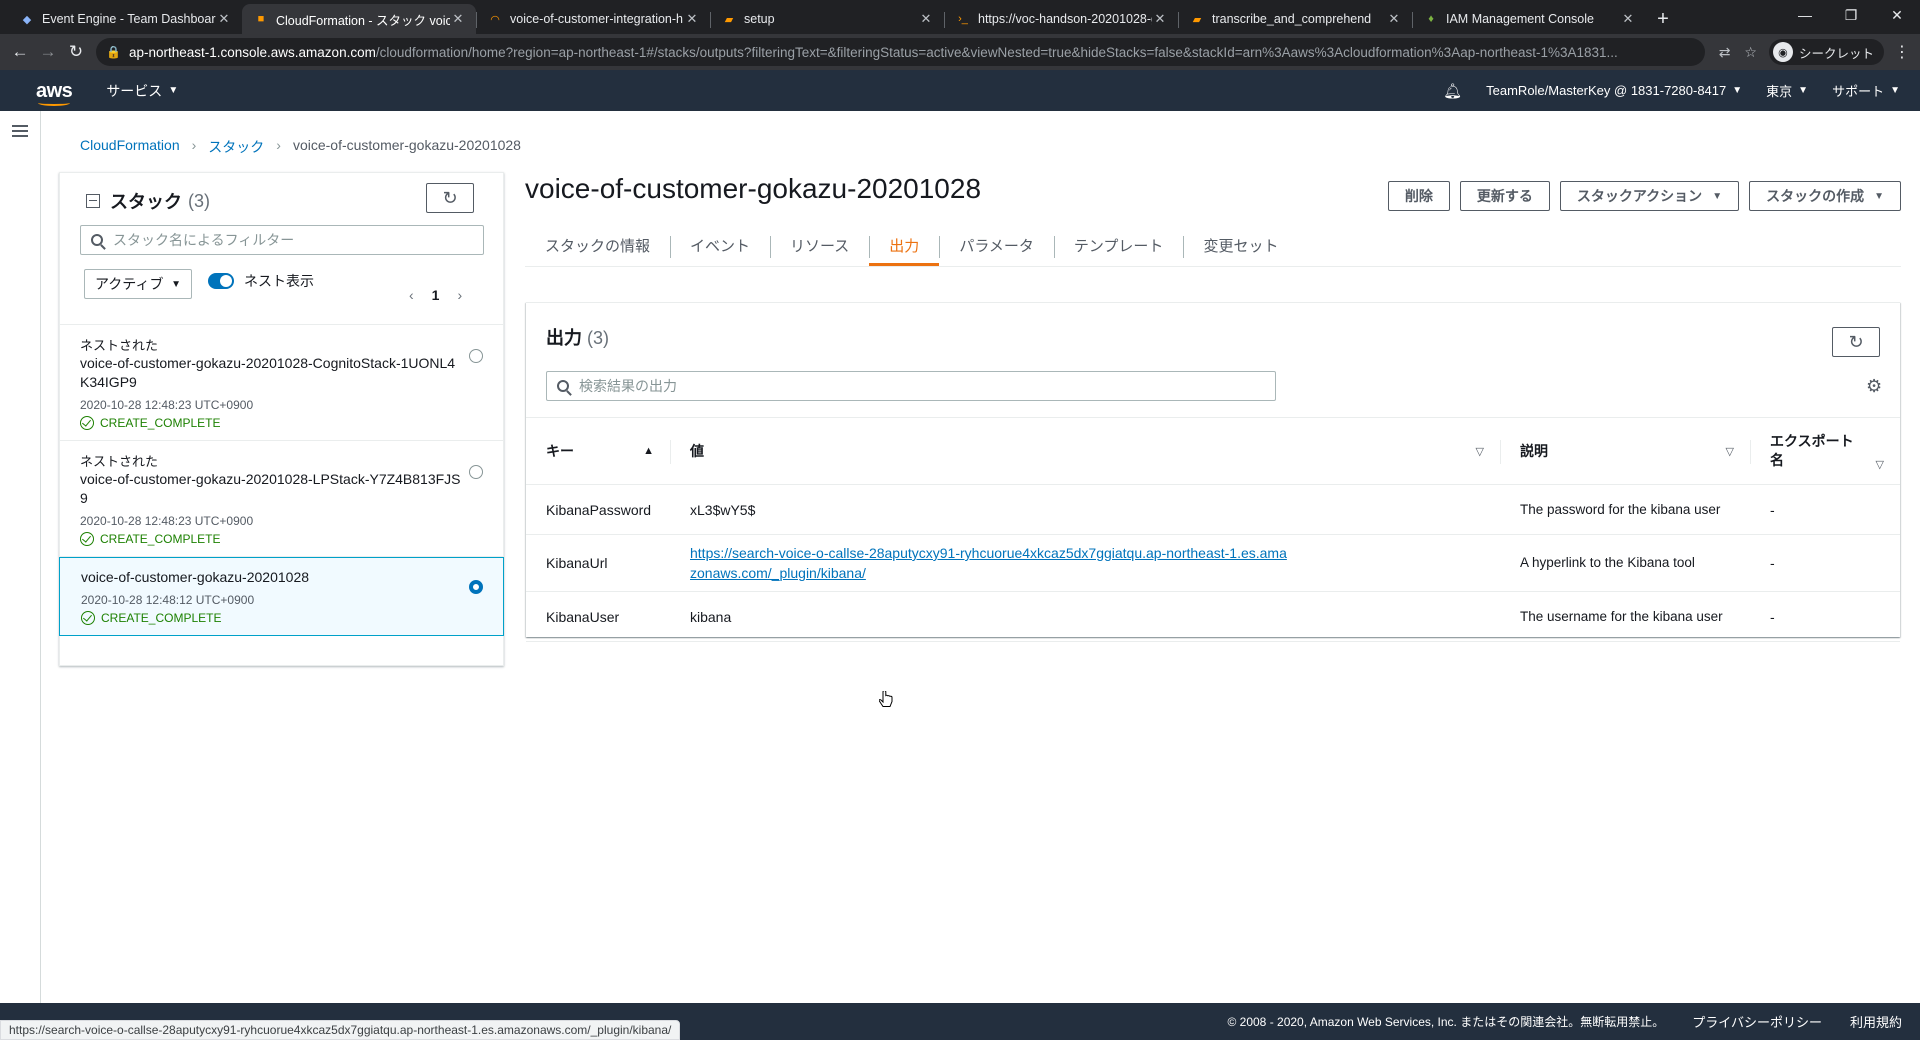  I want to click on tab-title: voice-of-customer-integration-h, so click(596, 19).